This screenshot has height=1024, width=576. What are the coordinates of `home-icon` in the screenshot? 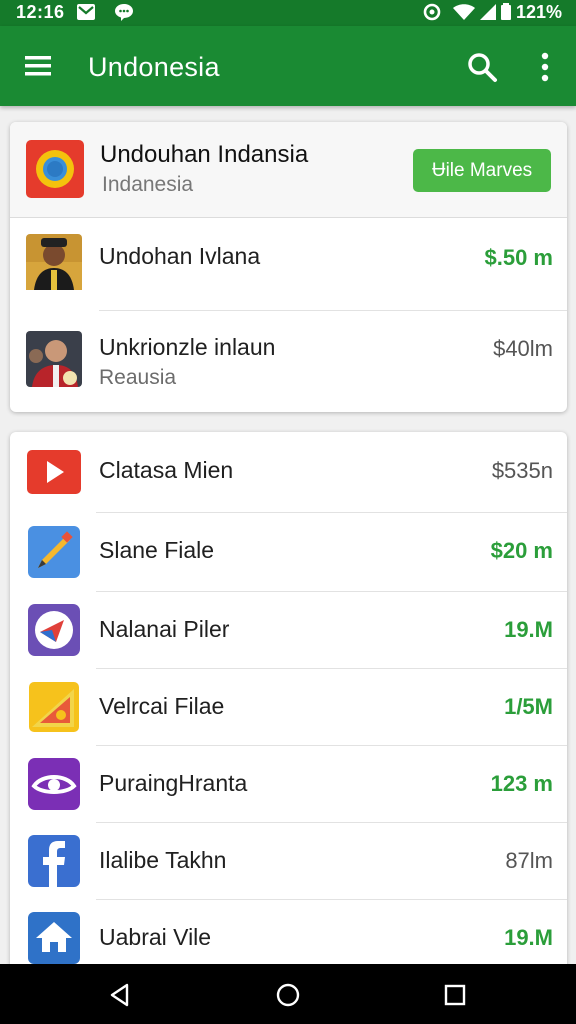 It's located at (54, 938).